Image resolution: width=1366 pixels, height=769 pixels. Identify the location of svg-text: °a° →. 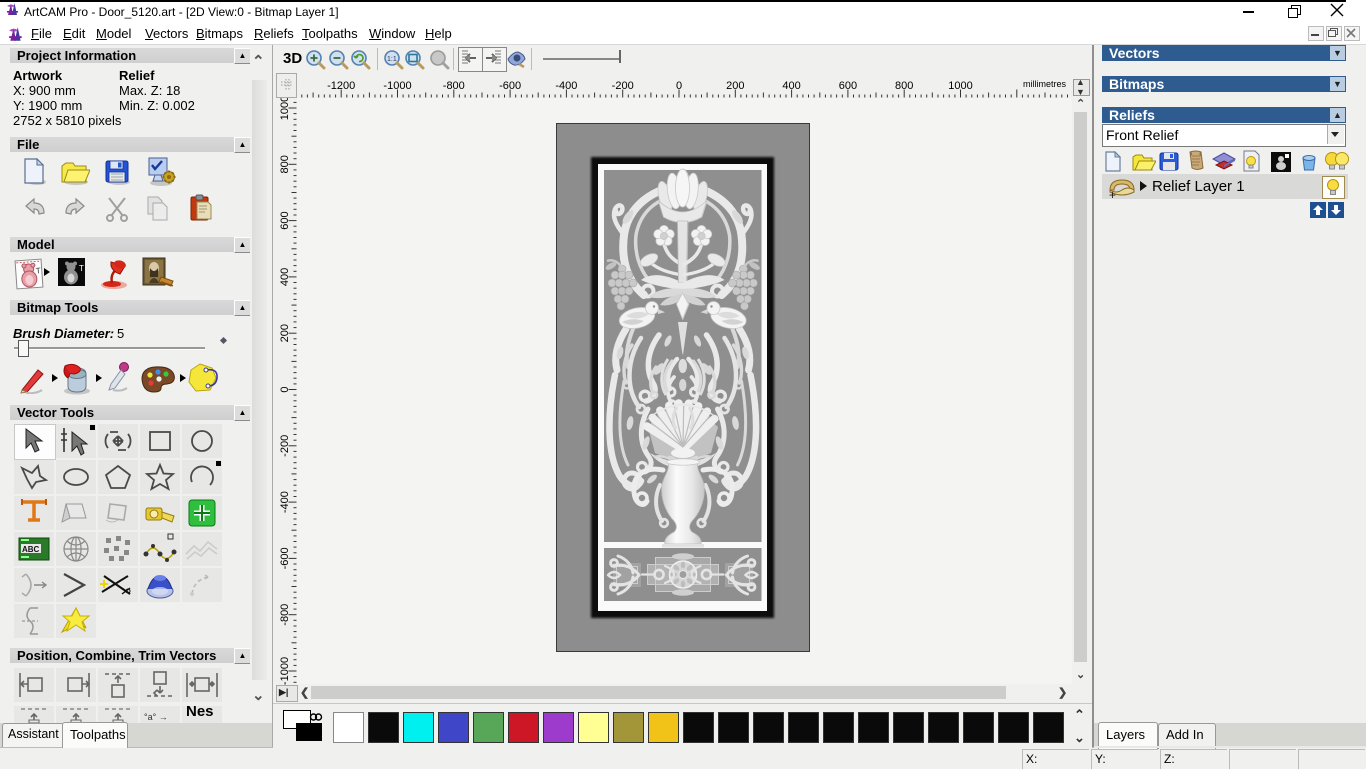
(156, 717).